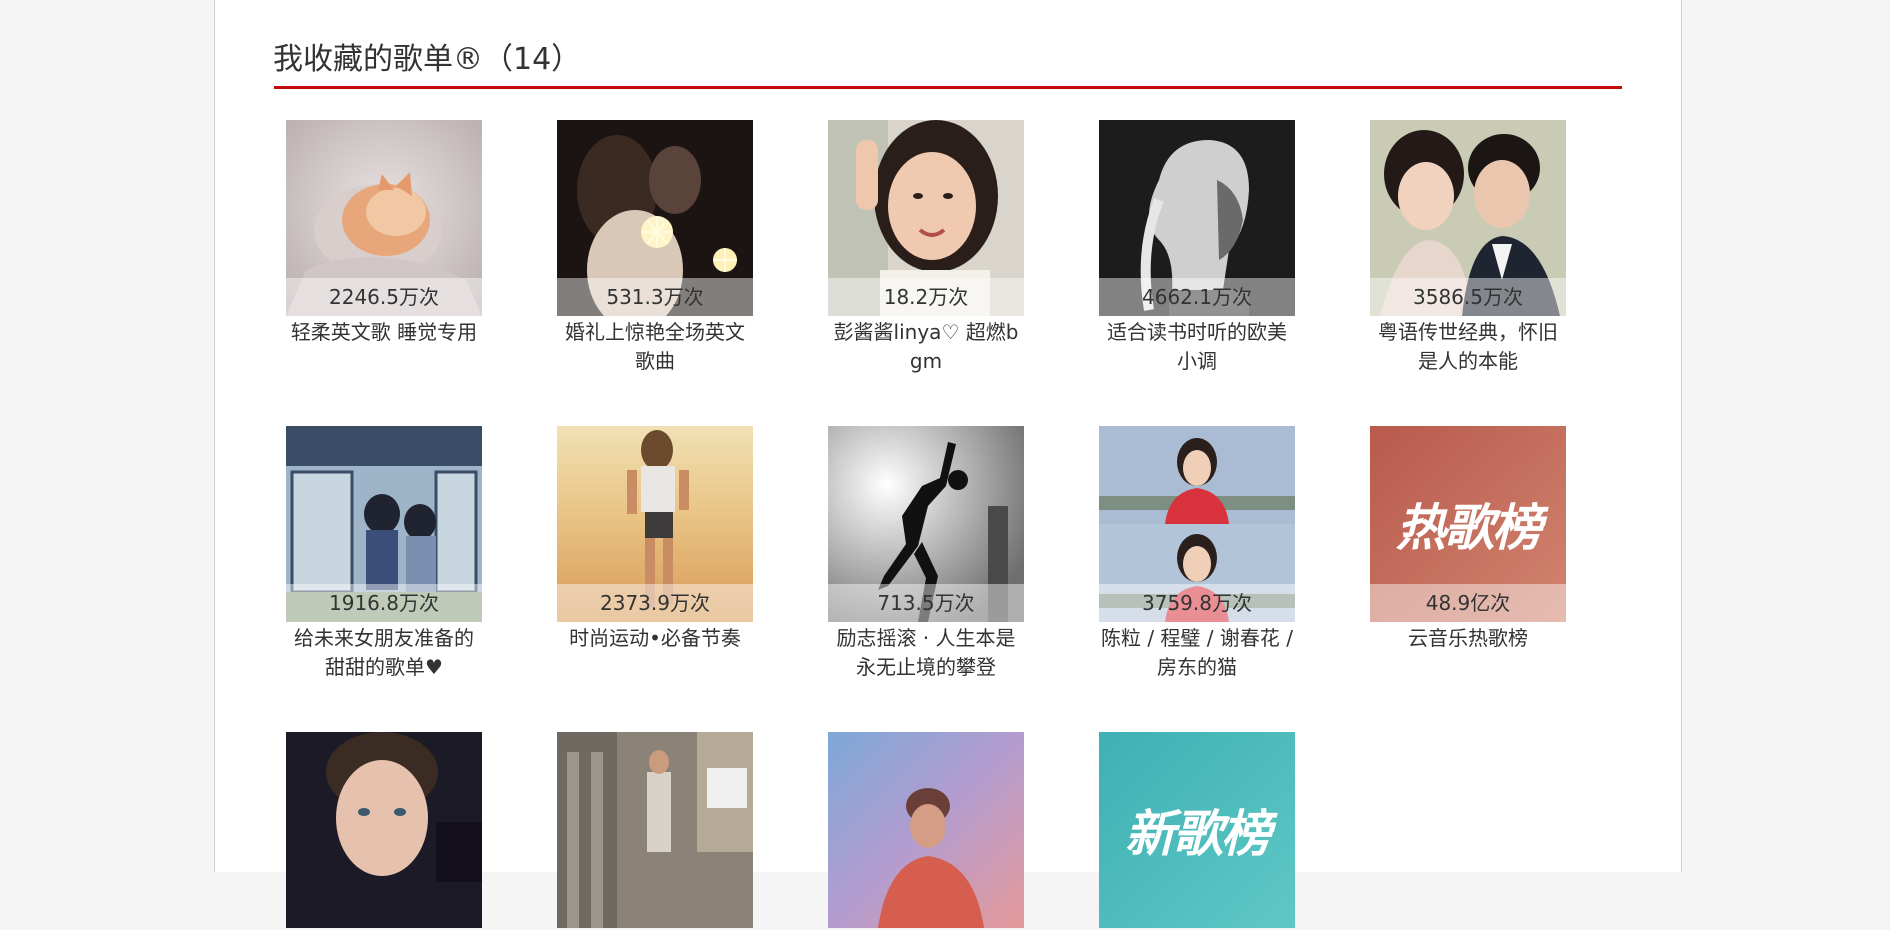 The image size is (1890, 930). Describe the element at coordinates (1468, 218) in the screenshot. I see `playlist-cover: 3586.5万次` at that location.